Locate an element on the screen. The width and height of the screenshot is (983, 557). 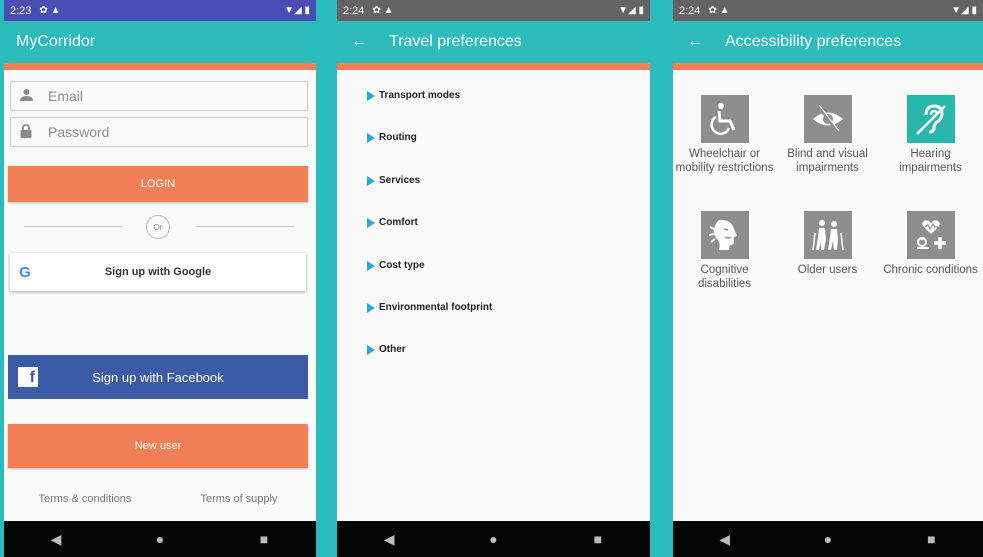
acc-option-cognitive: Cognitive disabilities is located at coordinates (724, 251).